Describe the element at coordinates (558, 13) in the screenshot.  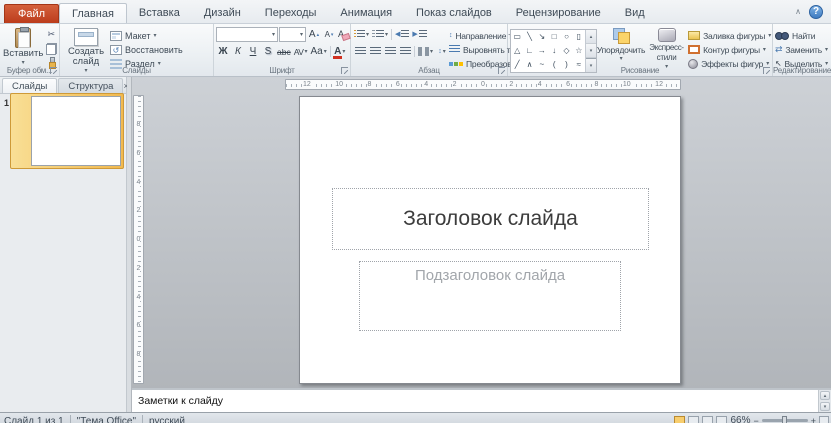
I see `tab-review: Рецензирование` at that location.